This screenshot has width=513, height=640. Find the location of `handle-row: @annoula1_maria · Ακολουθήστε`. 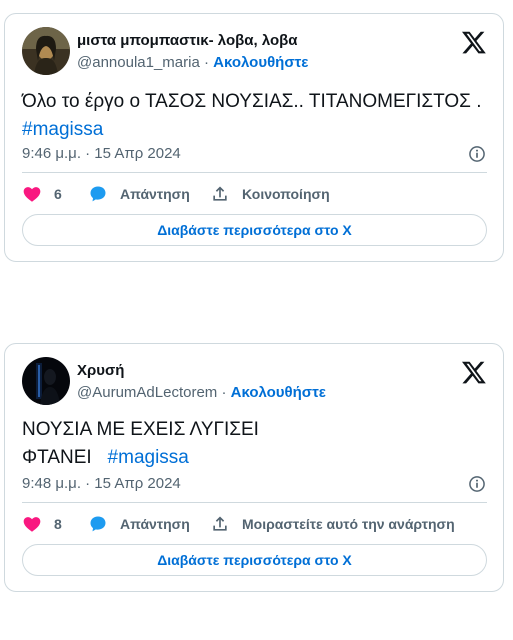

handle-row: @annoula1_maria · Ακολουθήστε is located at coordinates (192, 63).